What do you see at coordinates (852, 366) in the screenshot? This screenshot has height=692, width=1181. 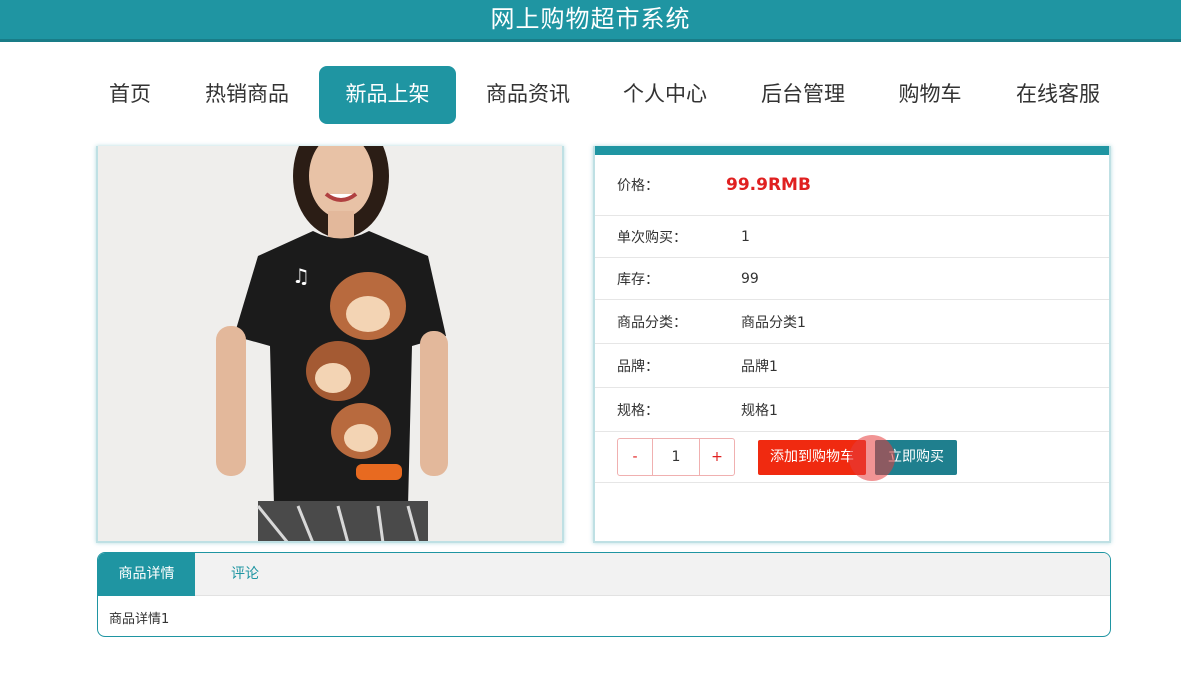 I see `brand-row: 品牌： 品牌1` at bounding box center [852, 366].